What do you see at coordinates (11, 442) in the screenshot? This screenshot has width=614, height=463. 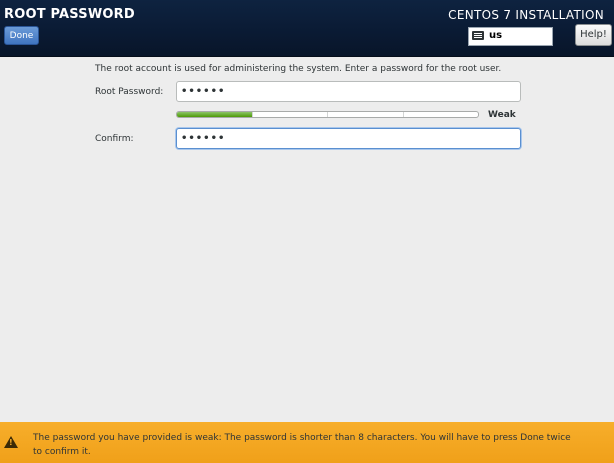 I see `warning-icon` at bounding box center [11, 442].